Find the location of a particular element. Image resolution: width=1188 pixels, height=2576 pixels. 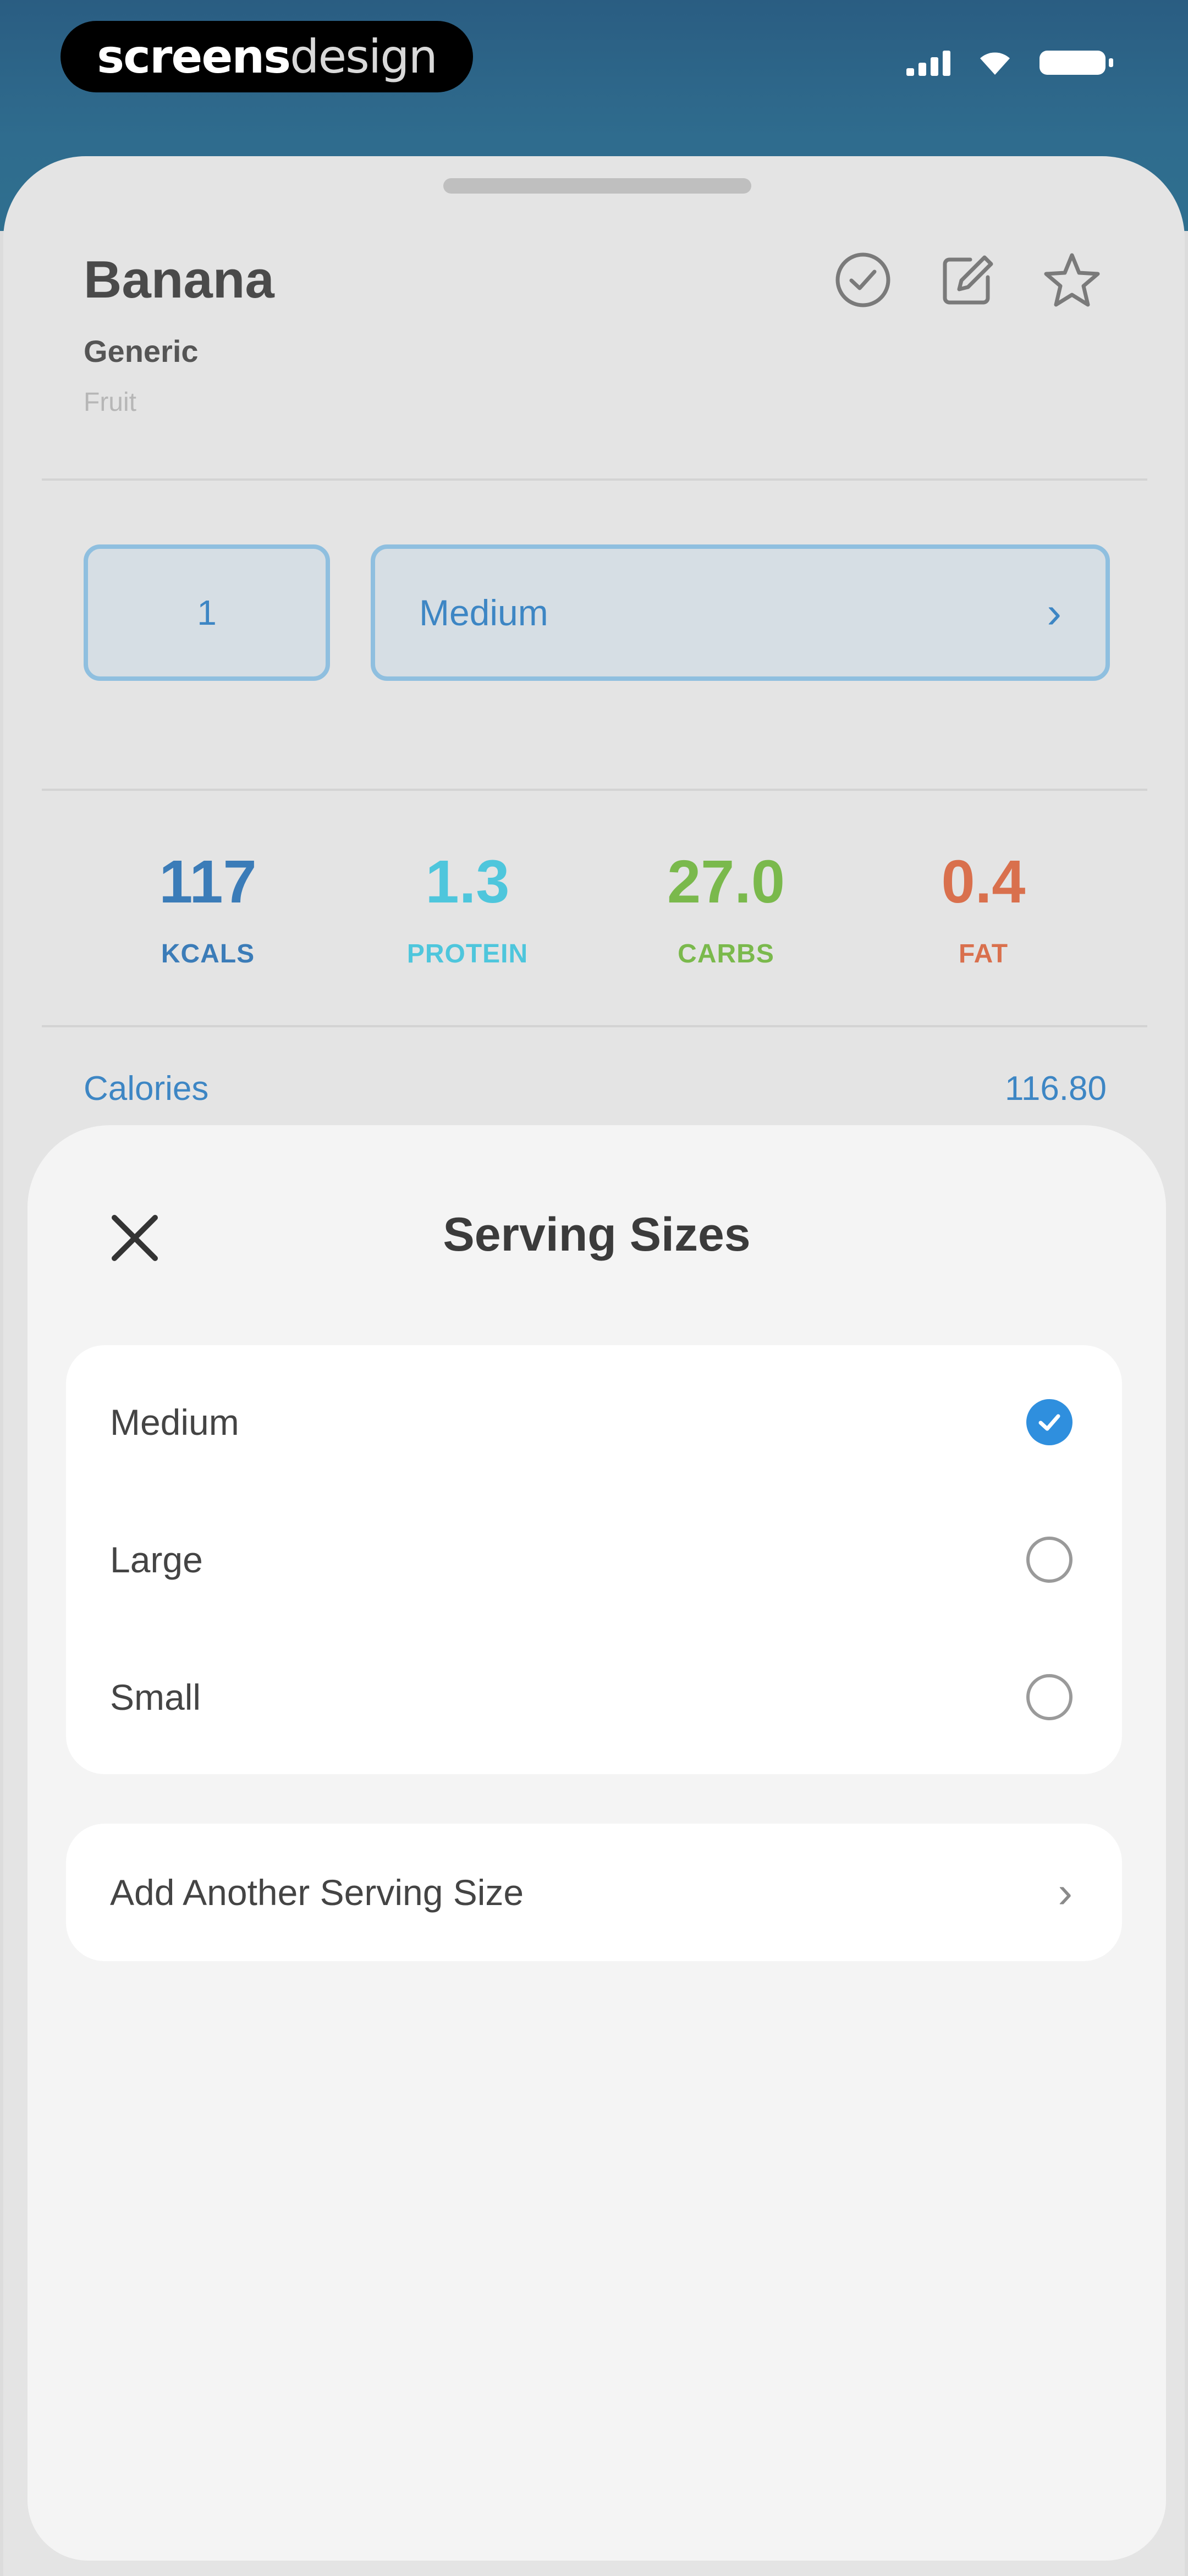

radio-checked-icon is located at coordinates (1049, 1422).